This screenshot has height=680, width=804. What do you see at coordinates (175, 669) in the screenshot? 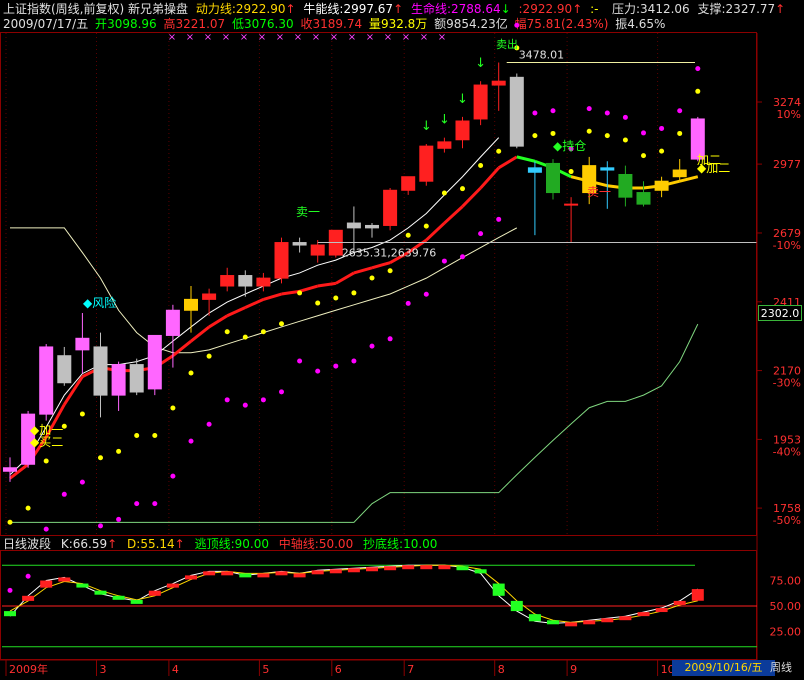
I see `timeline-label: 4` at bounding box center [175, 669].